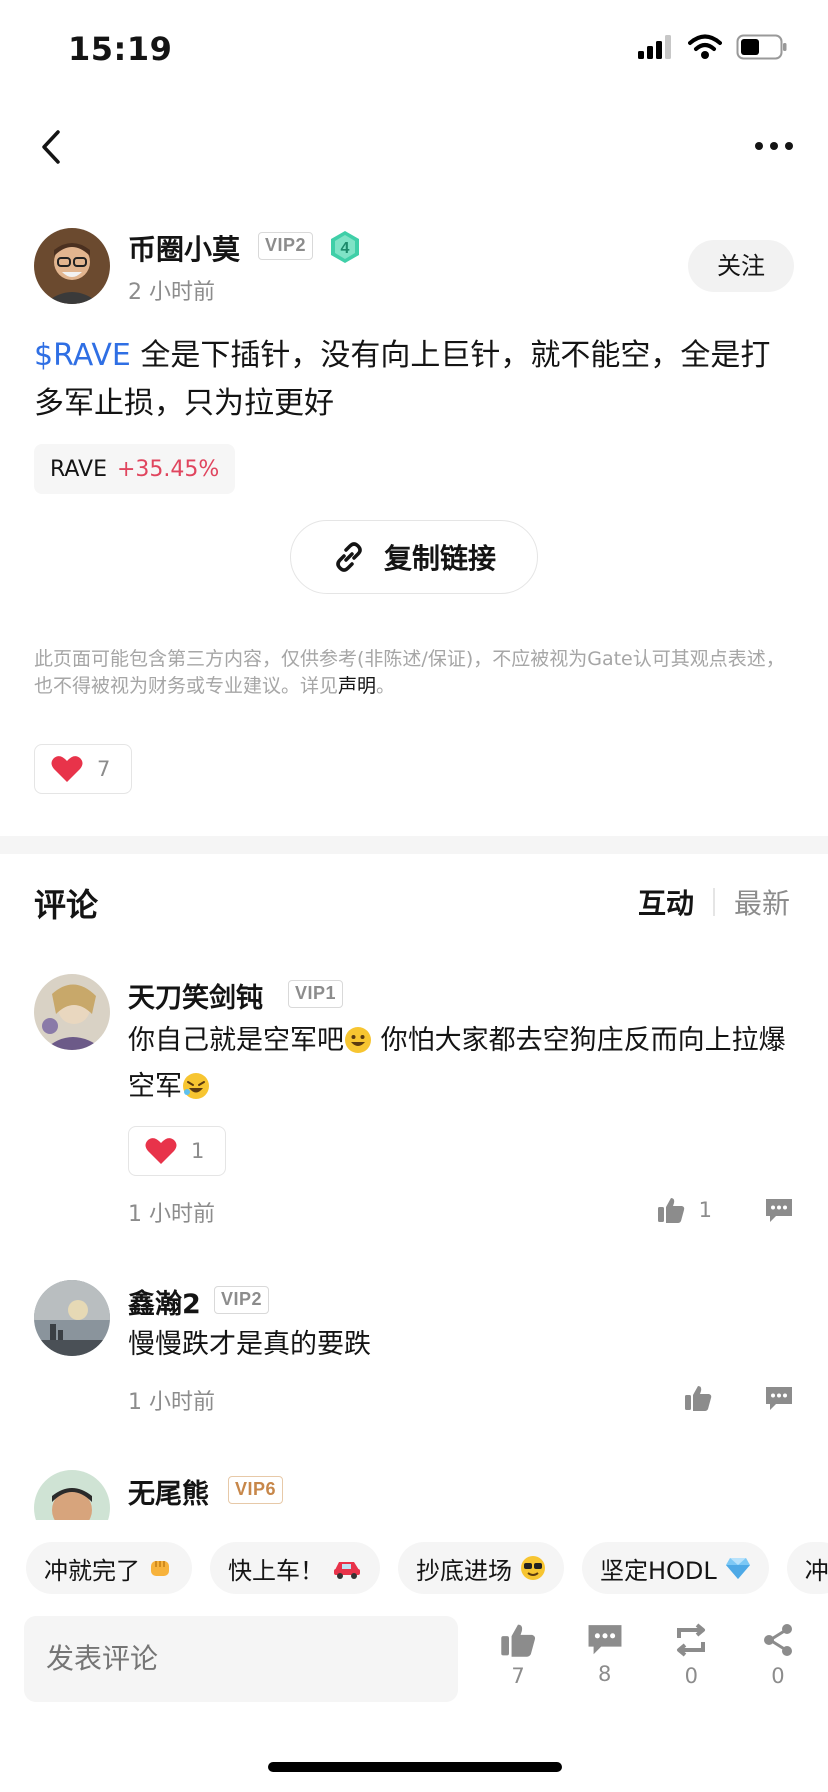  I want to click on wifi-icon, so click(705, 46).